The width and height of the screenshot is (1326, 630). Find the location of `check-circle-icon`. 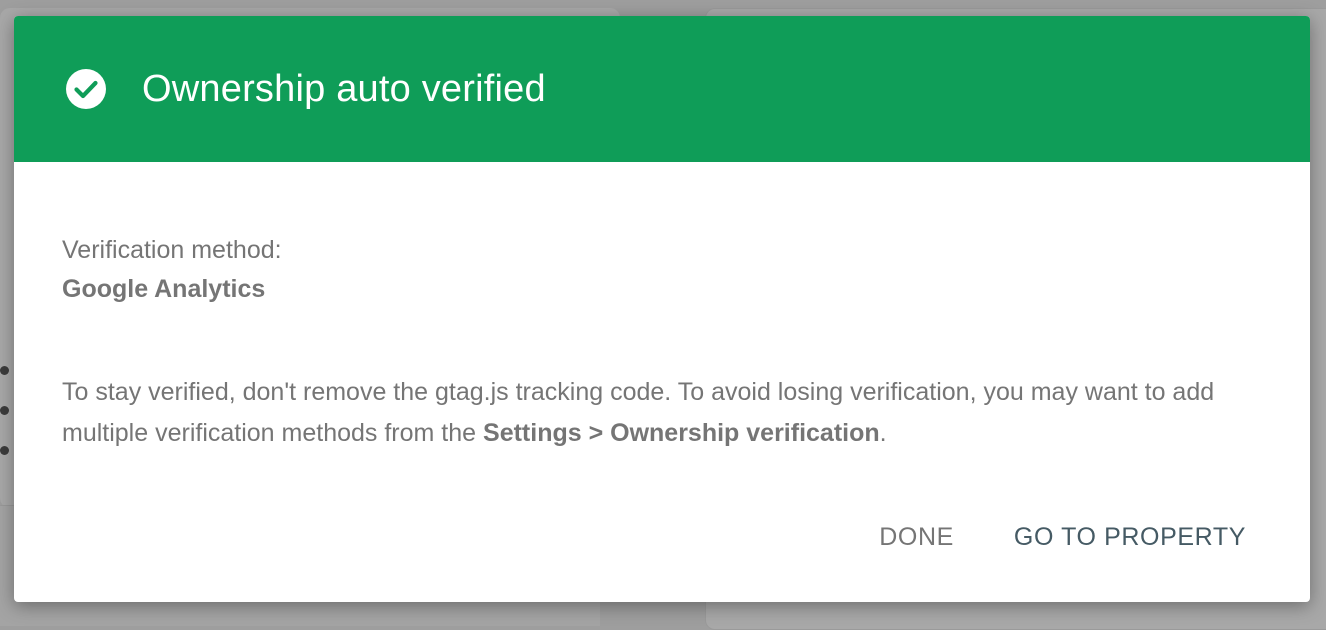

check-circle-icon is located at coordinates (86, 89).